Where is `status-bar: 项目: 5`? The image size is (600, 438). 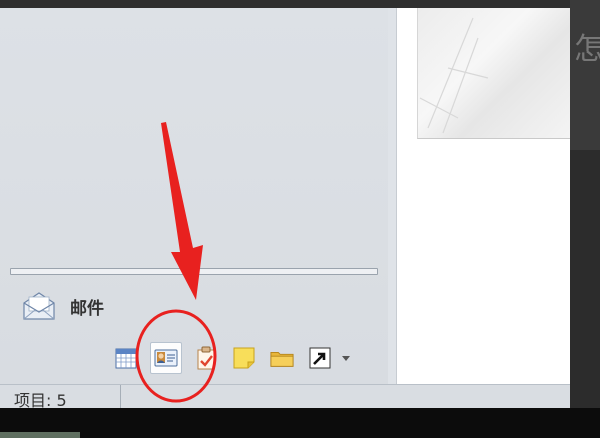 status-bar: 项目: 5 is located at coordinates (285, 397).